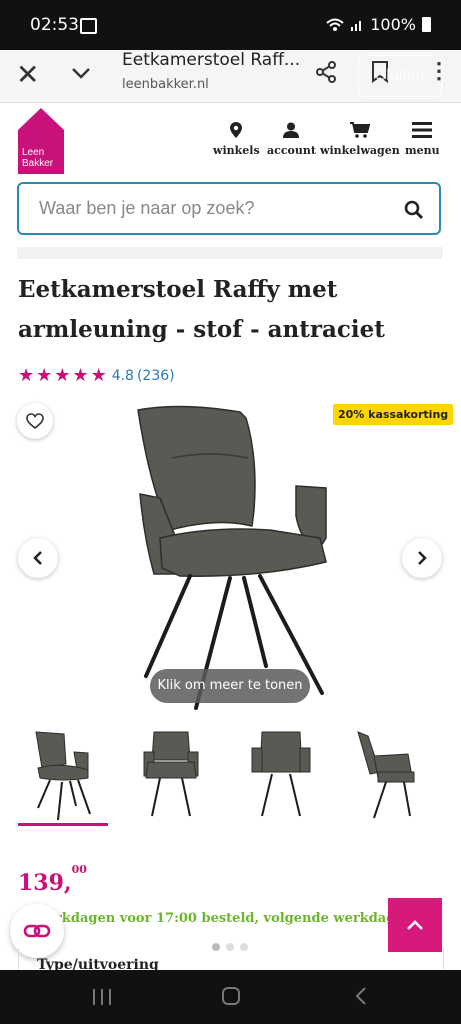 This screenshot has width=461, height=1024. I want to click on heart-icon, so click(35, 421).